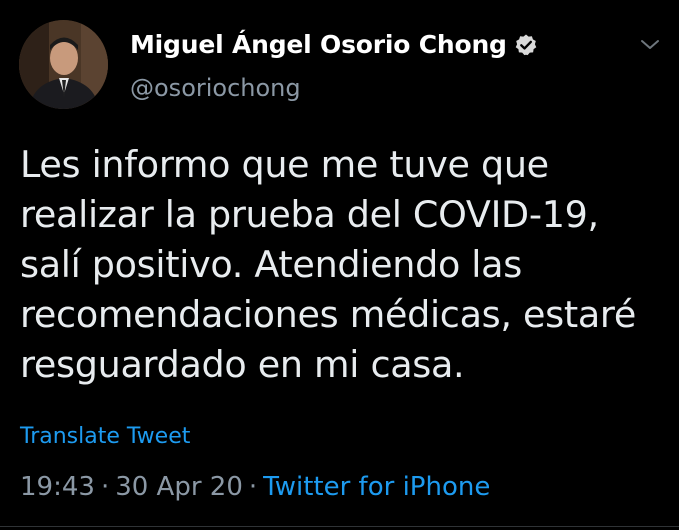 The width and height of the screenshot is (679, 530). What do you see at coordinates (318, 44) in the screenshot?
I see `display-name: Miguel Ángel Osorio Chong` at bounding box center [318, 44].